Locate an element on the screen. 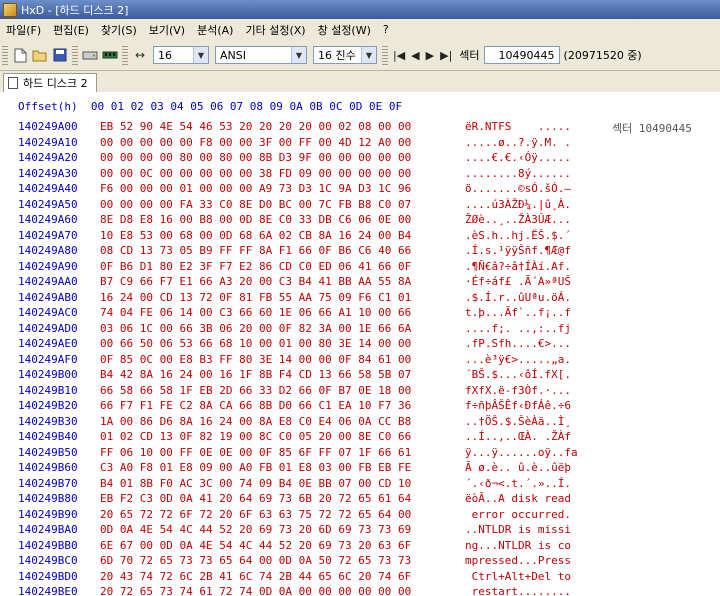 The image size is (720, 596). open-ram-icon is located at coordinates (110, 55).